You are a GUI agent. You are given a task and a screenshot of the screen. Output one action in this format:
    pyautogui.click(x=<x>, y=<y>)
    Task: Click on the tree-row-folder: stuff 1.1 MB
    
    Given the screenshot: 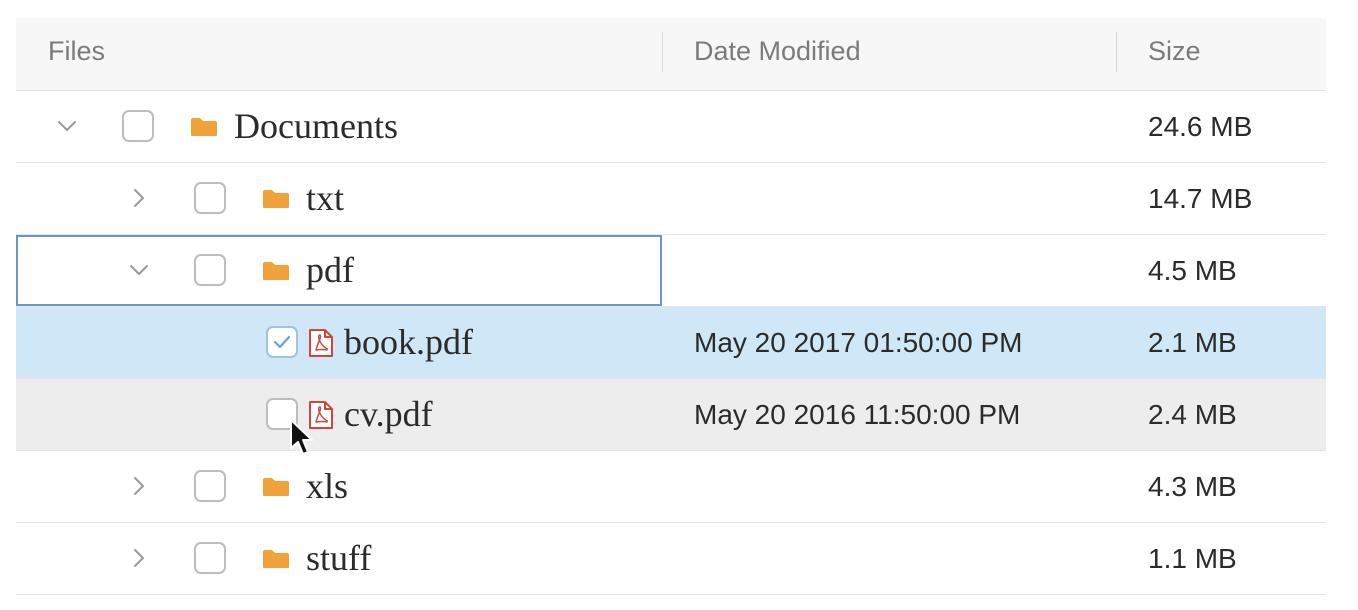 What is the action you would take?
    pyautogui.click(x=671, y=559)
    